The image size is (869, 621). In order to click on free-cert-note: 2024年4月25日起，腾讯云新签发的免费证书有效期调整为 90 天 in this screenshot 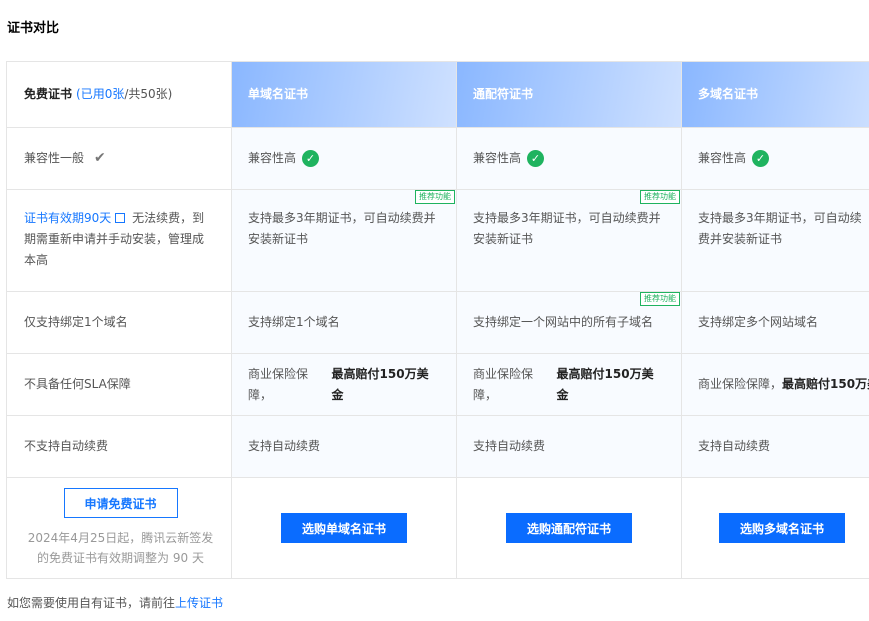, I will do `click(120, 548)`.